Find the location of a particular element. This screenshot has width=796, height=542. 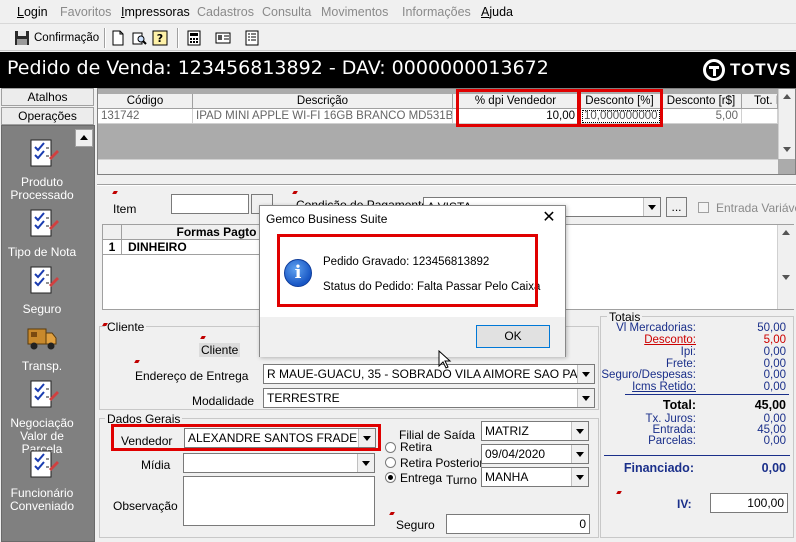

ok-button: OK is located at coordinates (513, 336).